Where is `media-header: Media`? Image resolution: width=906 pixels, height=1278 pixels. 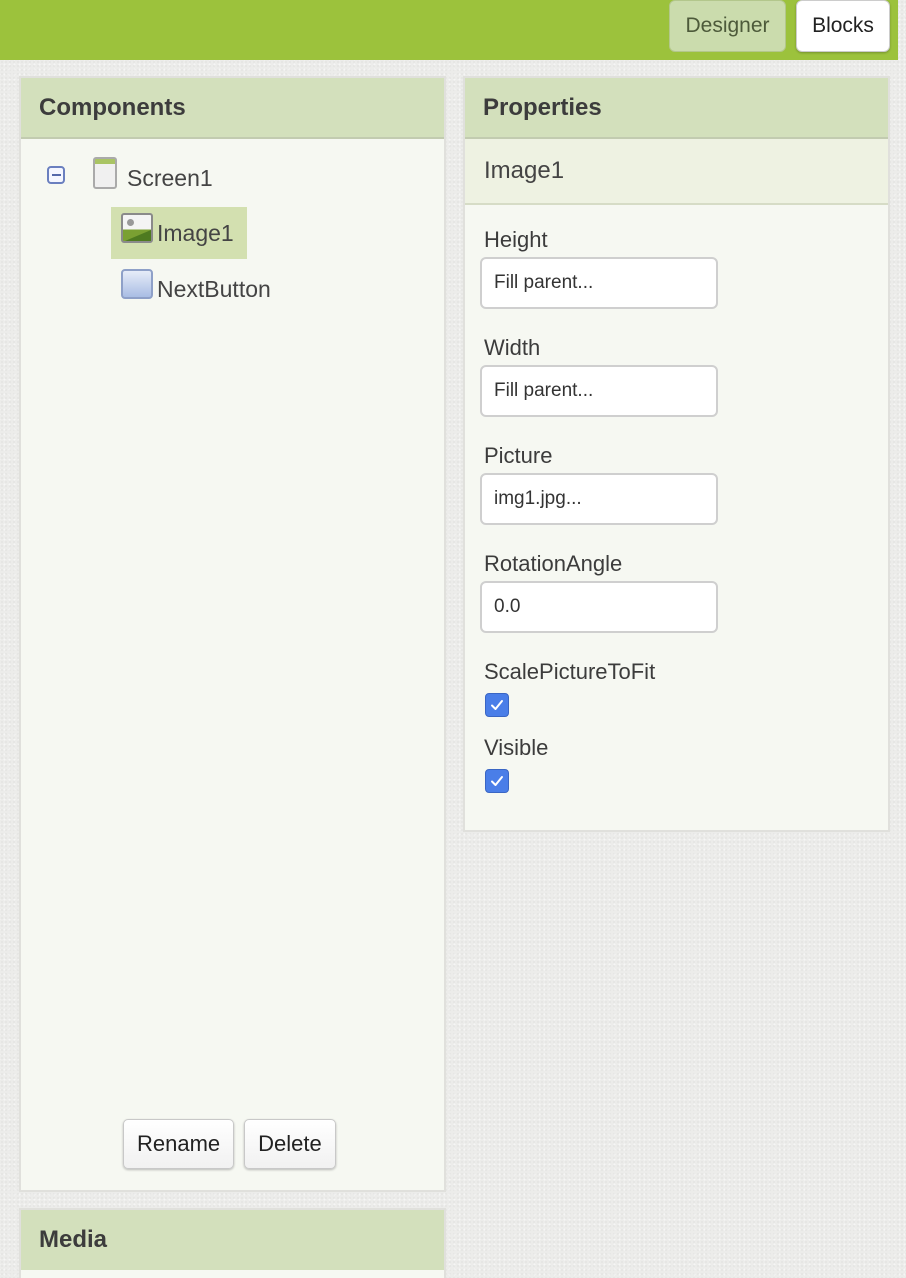 media-header: Media is located at coordinates (232, 1240).